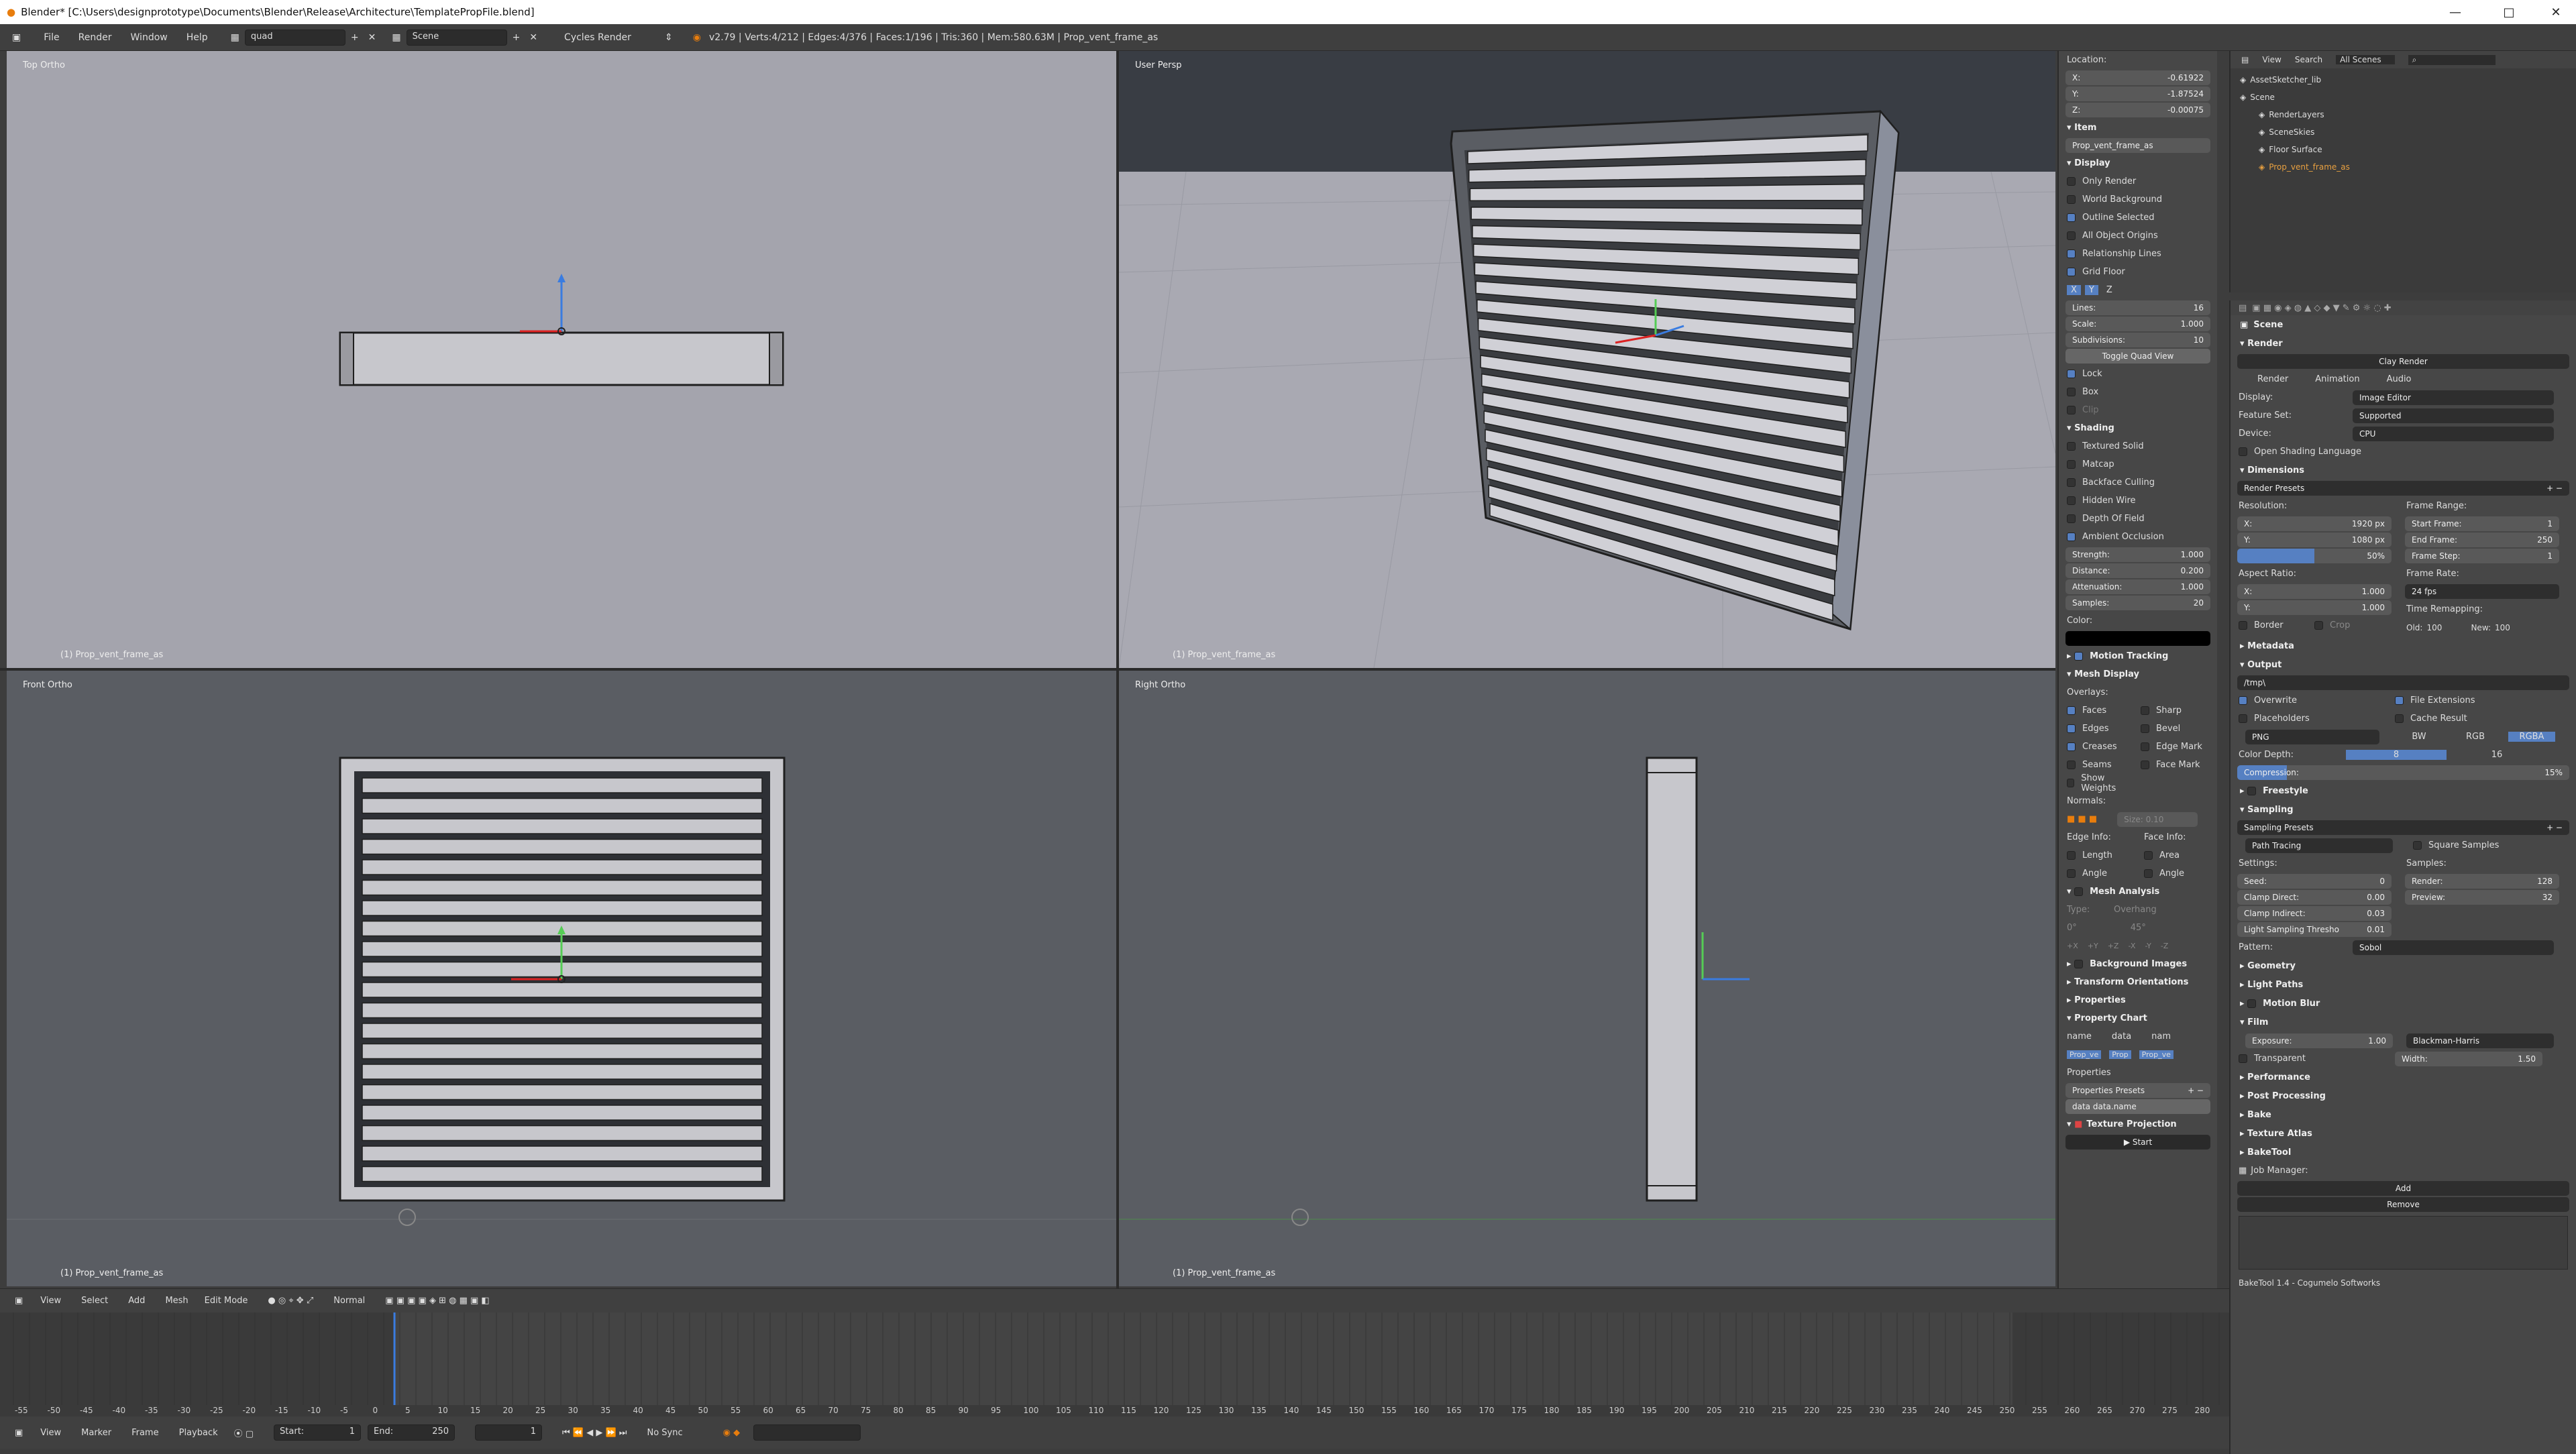  What do you see at coordinates (2137, 1090) in the screenshot?
I see `props-presets: Properties Presets + −` at bounding box center [2137, 1090].